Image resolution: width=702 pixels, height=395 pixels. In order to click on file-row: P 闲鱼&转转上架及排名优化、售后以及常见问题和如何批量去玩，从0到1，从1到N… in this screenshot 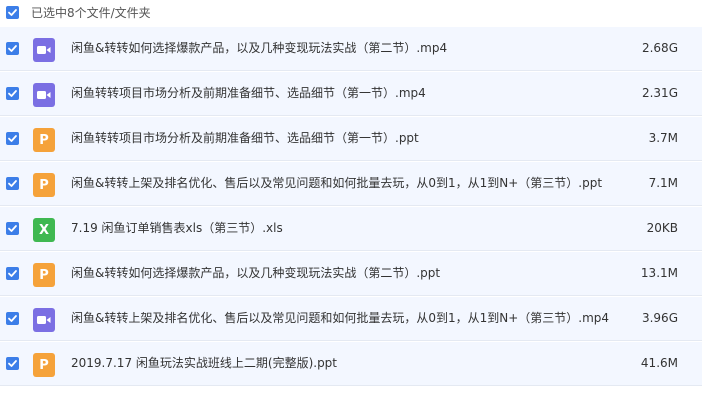, I will do `click(351, 184)`.